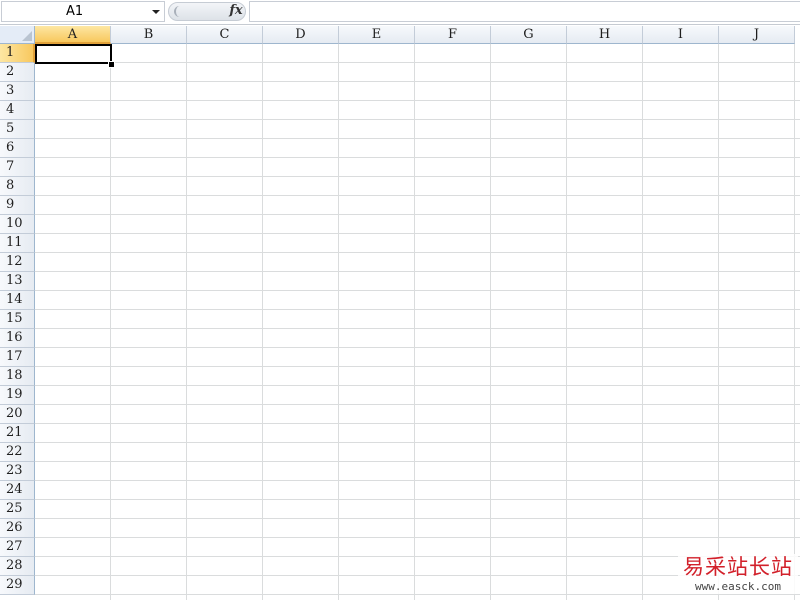  I want to click on row-header-25: 25, so click(17, 509).